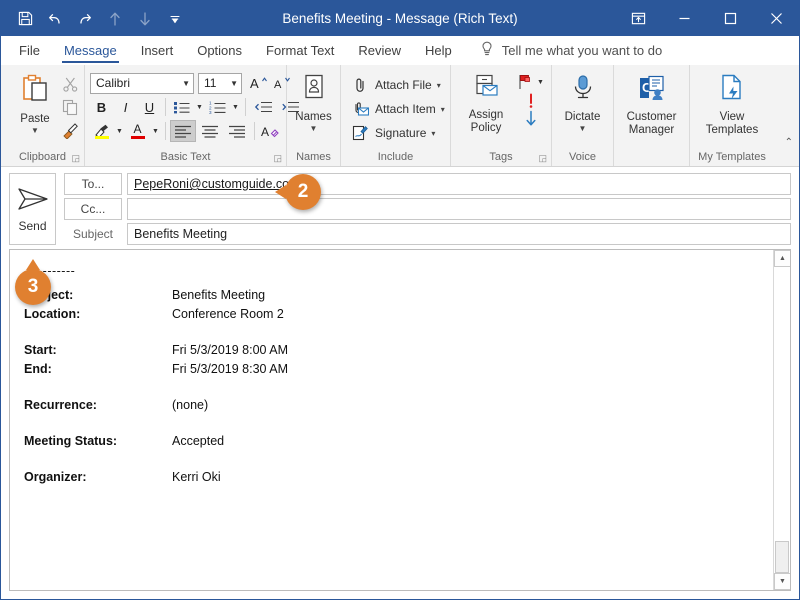  What do you see at coordinates (38, 369) in the screenshot?
I see `body-key: End:` at bounding box center [38, 369].